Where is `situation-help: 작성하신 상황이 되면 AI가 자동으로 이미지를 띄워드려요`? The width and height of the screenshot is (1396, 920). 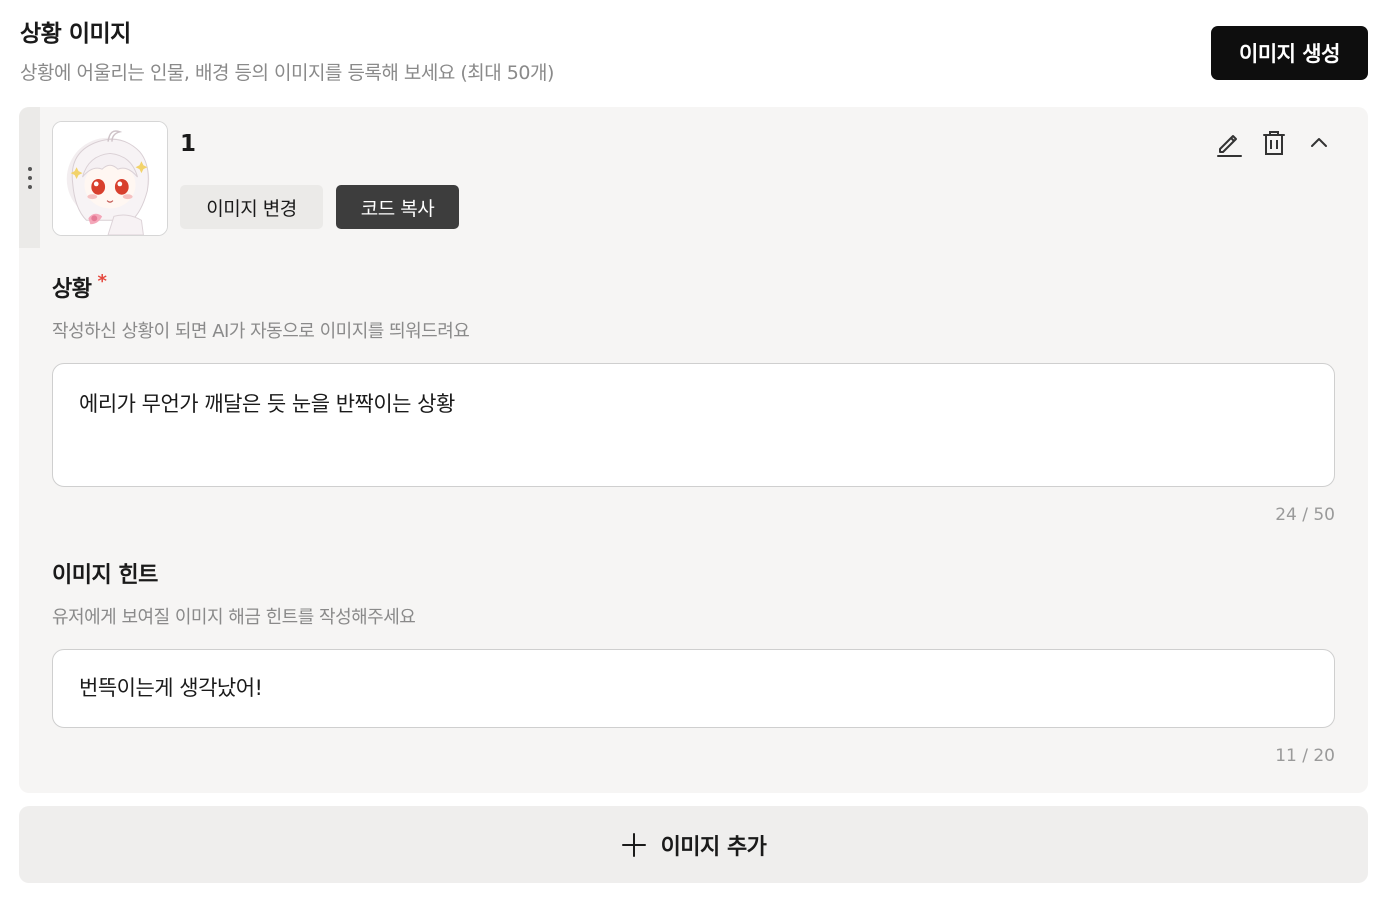 situation-help: 작성하신 상황이 되면 AI가 자동으로 이미지를 띄워드려요 is located at coordinates (261, 331).